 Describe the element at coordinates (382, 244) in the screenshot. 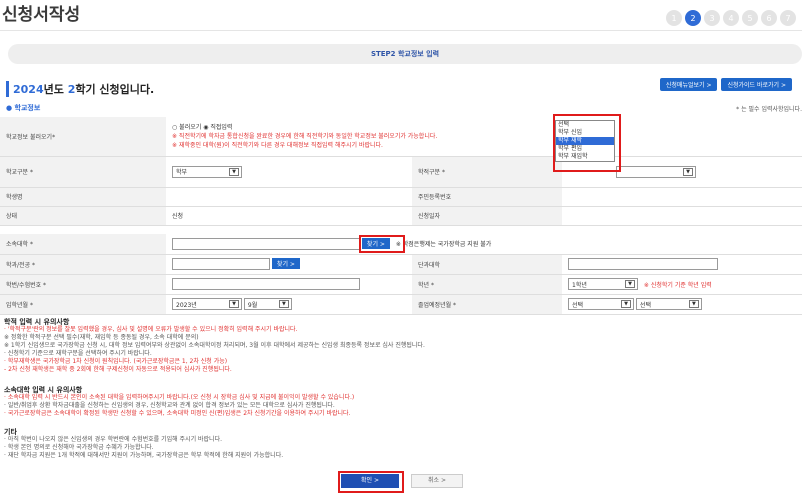

I see `highlight-box-find-button` at that location.